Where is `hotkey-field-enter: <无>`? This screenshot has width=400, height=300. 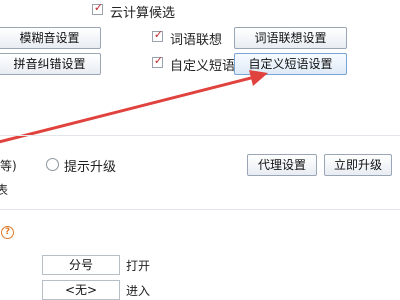 hotkey-field-enter: <无> is located at coordinates (81, 290).